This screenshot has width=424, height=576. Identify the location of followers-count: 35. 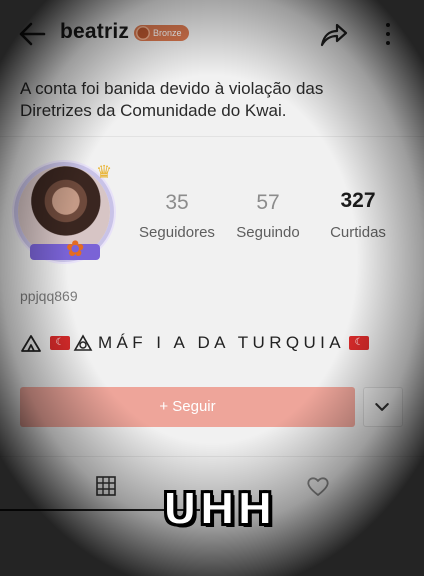
(177, 203).